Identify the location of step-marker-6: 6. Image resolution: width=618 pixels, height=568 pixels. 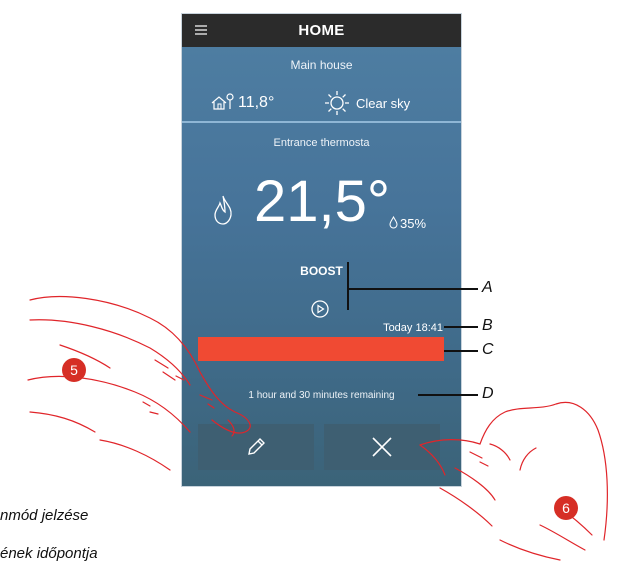
(566, 508).